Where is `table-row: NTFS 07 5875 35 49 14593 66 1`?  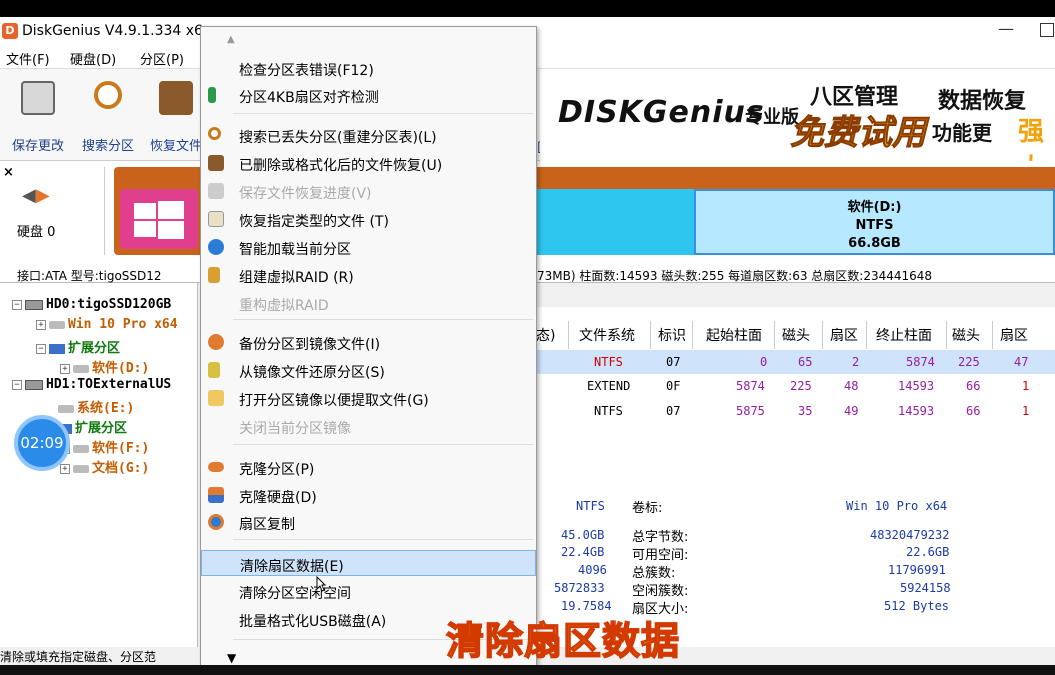
table-row: NTFS 07 5875 35 49 14593 66 1 is located at coordinates (795, 411).